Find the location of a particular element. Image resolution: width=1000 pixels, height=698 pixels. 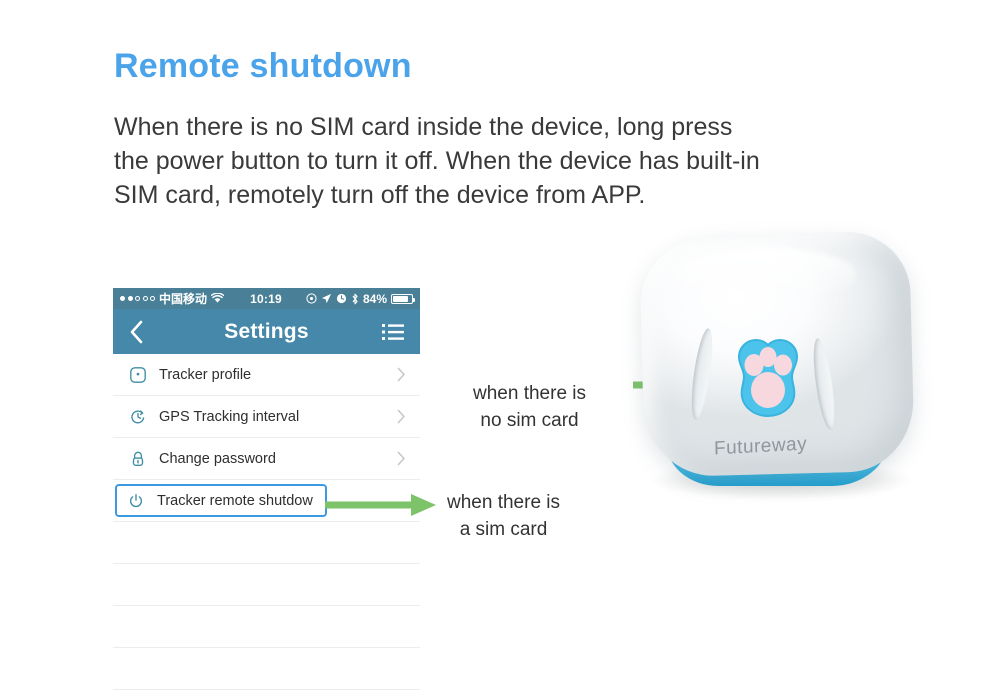

list-item-tracker-profile: Tracker profile is located at coordinates (266, 375).